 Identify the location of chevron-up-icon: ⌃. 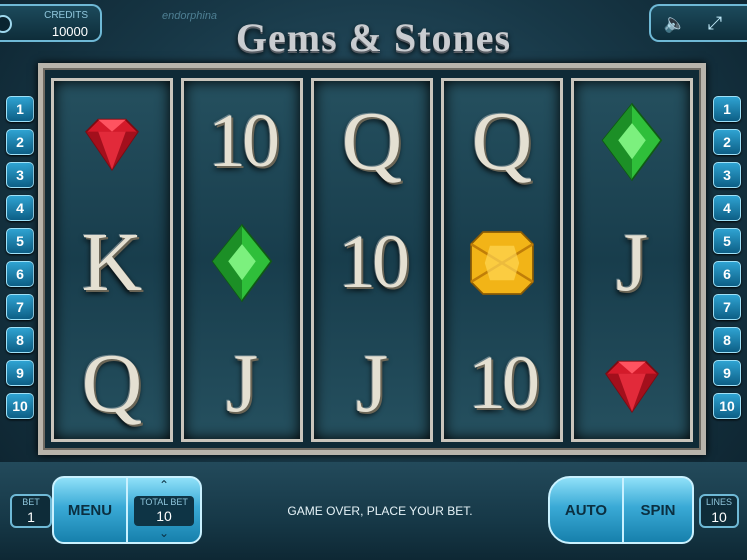
(164, 485).